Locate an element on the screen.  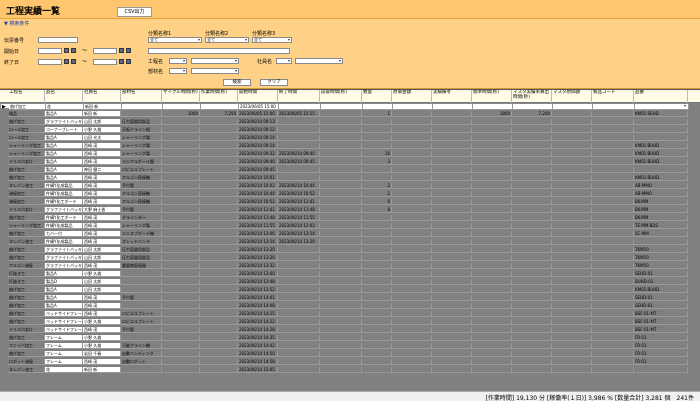
section-code-select is located at coordinates (178, 71).